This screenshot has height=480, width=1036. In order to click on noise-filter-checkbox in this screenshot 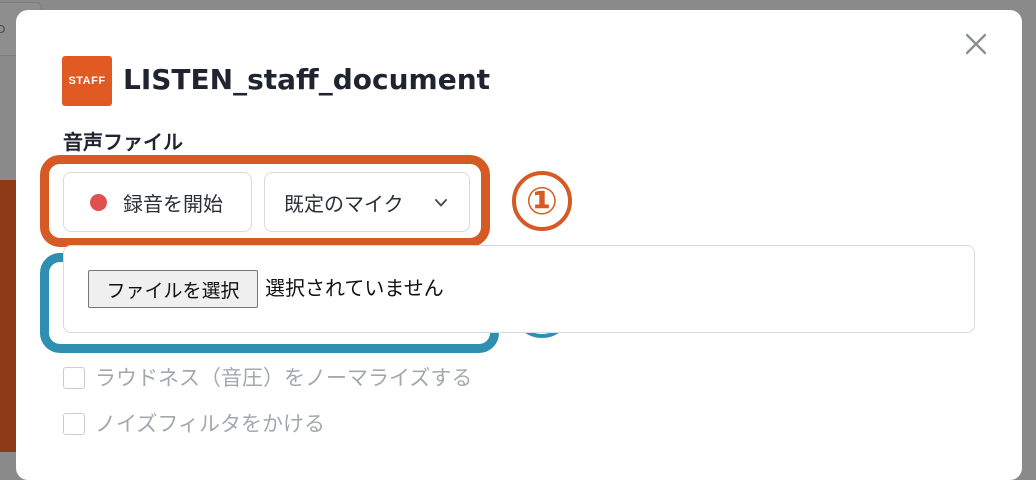, I will do `click(74, 424)`.